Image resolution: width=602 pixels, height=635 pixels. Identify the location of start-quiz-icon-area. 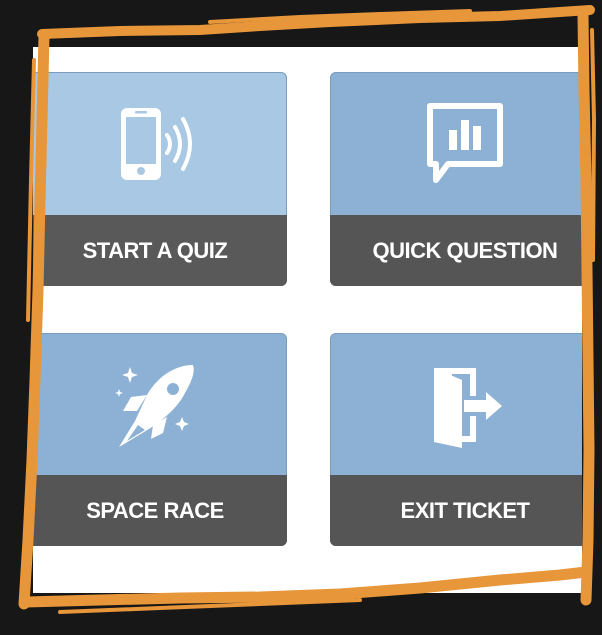
(160, 143).